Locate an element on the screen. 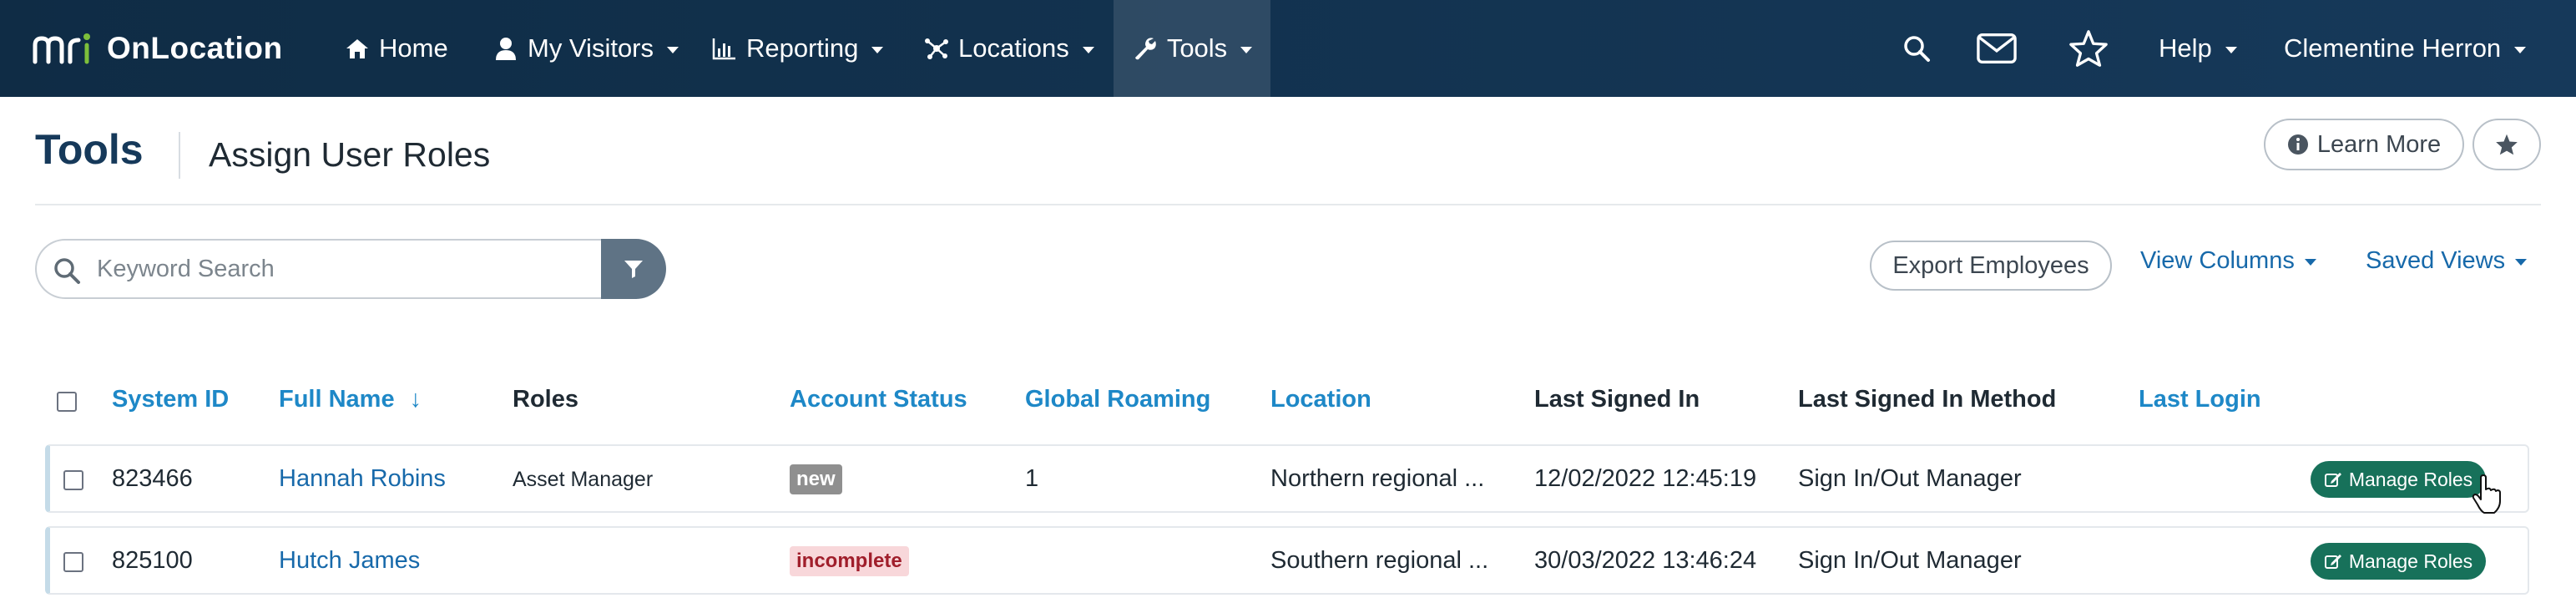  page-title: Tools is located at coordinates (89, 149).